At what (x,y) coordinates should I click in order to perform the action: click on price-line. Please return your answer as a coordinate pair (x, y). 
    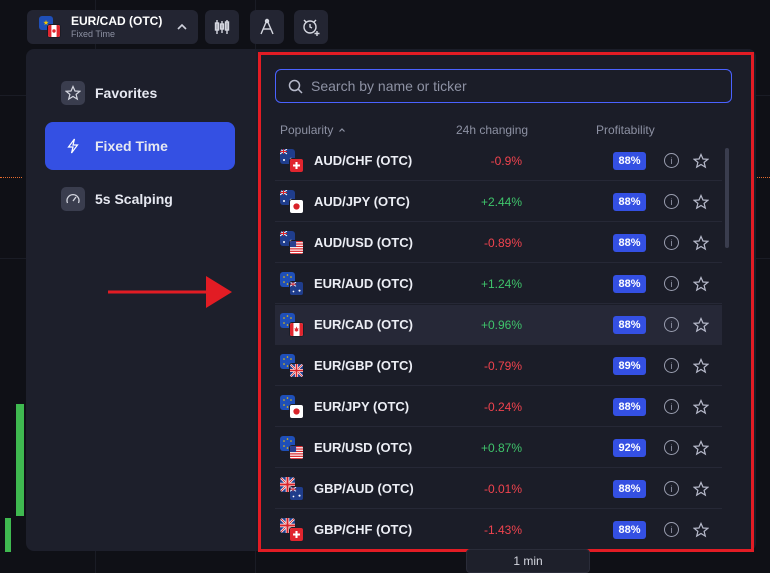
    Looking at the image, I should click on (11, 177).